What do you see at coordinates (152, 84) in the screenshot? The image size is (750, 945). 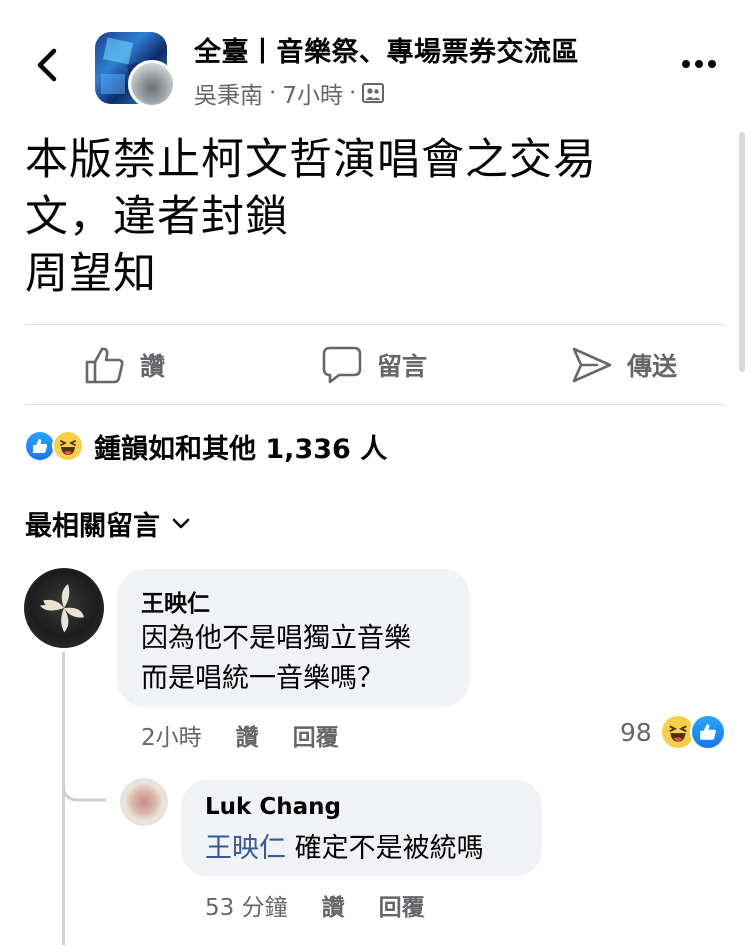 I see `author-avatar` at bounding box center [152, 84].